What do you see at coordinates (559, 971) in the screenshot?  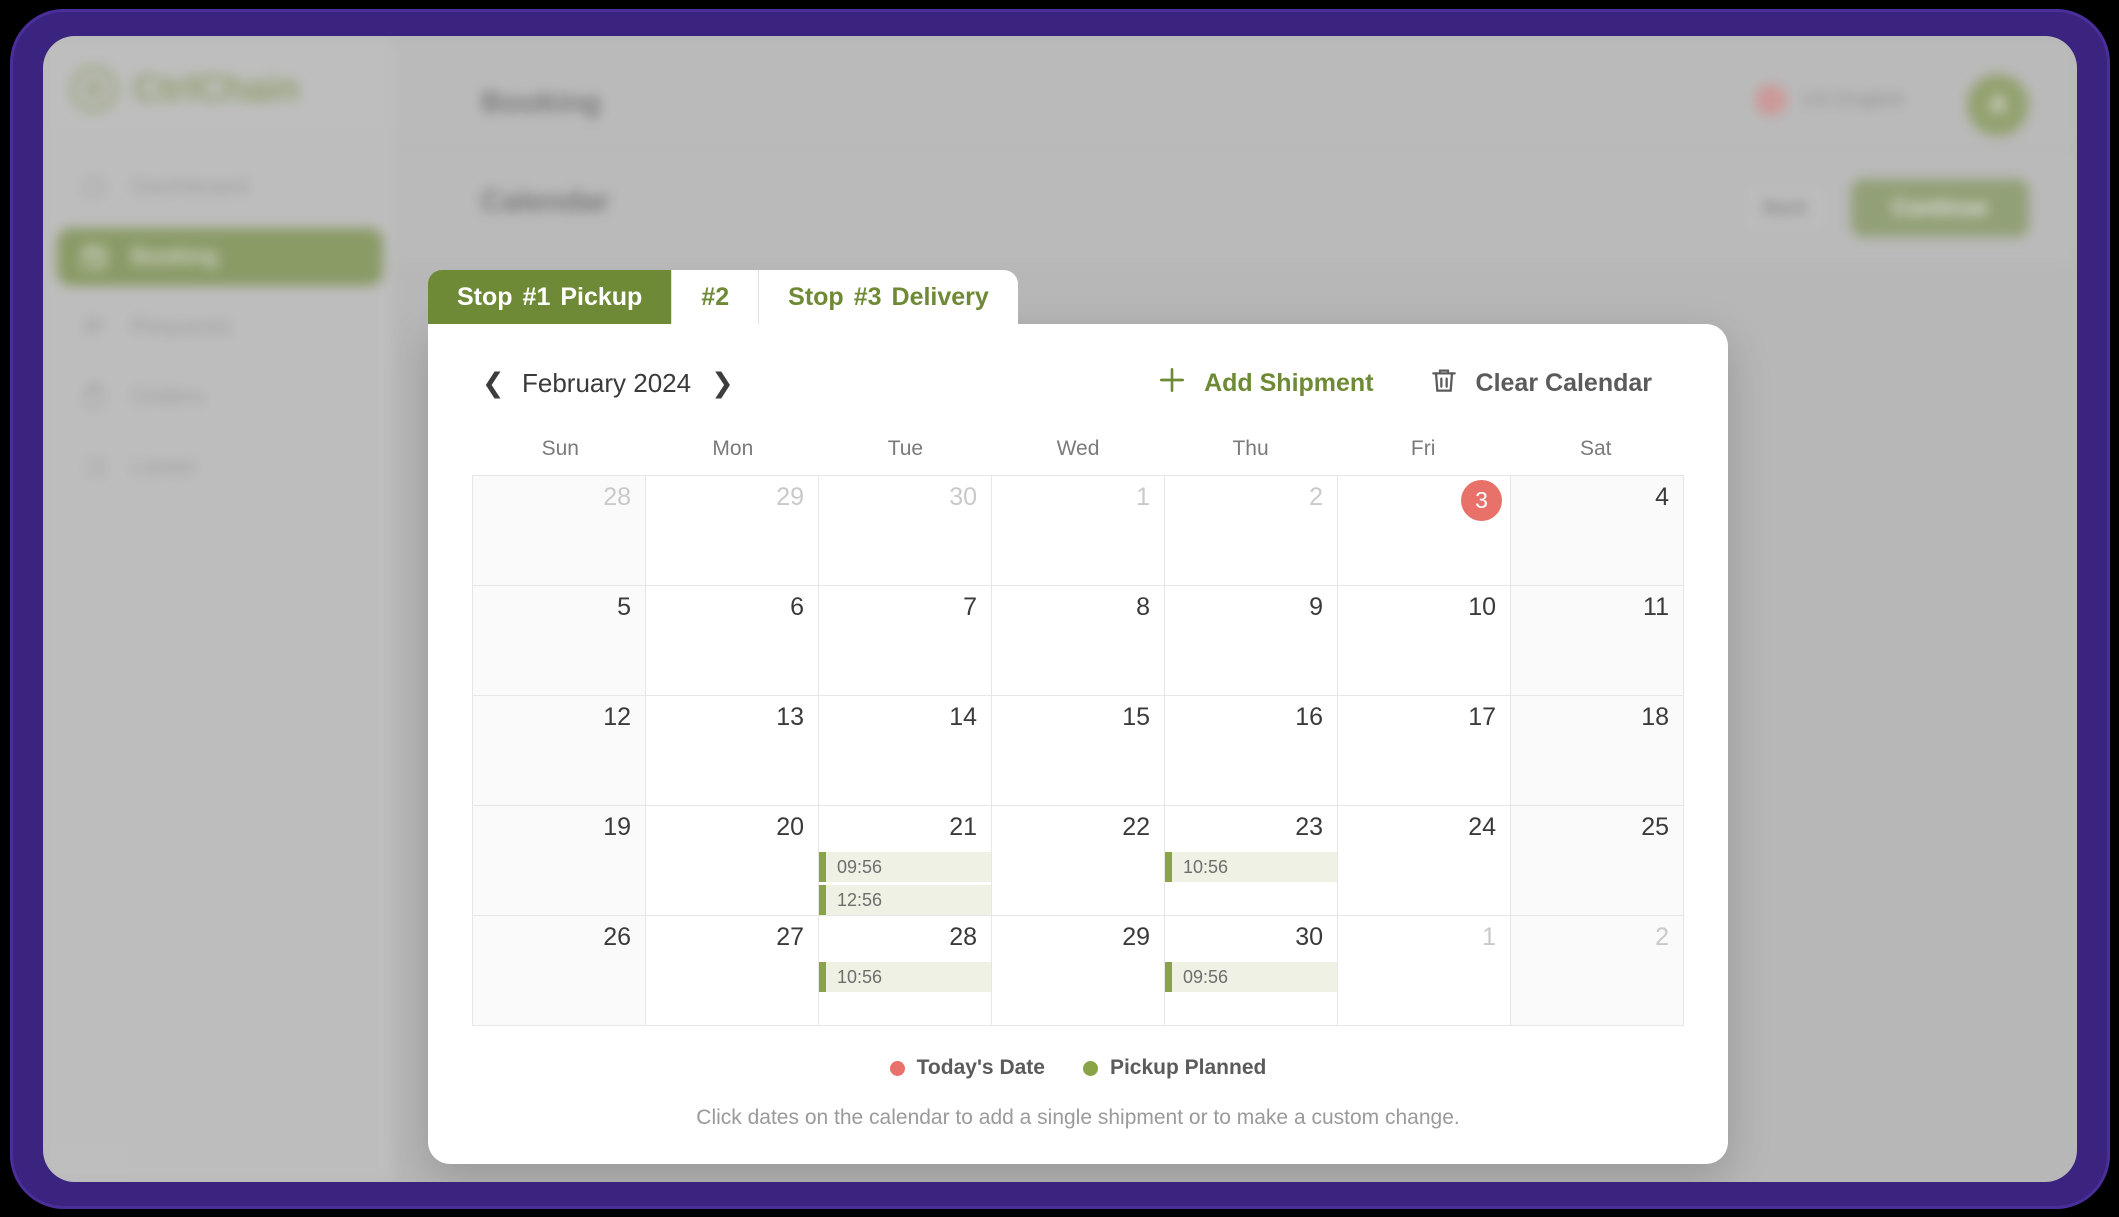 I see `calendar-day-cell: 26` at bounding box center [559, 971].